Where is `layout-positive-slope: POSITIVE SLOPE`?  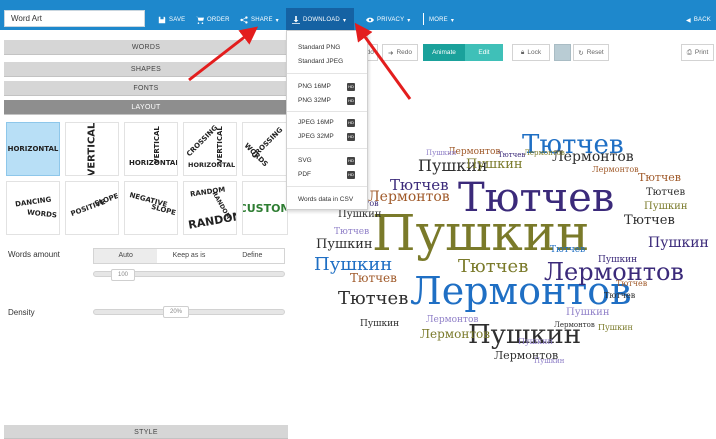
layout-positive-slope: POSITIVE SLOPE is located at coordinates (92, 208).